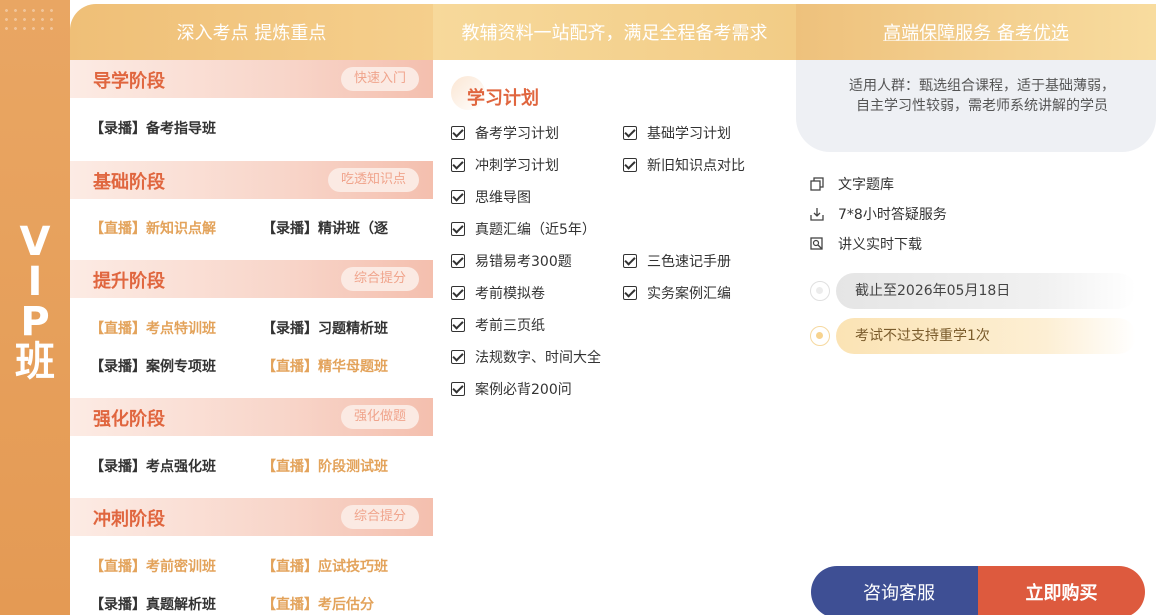  Describe the element at coordinates (251, 180) in the screenshot. I see `stage-header-basic: 基础阶段 吃透知识点` at that location.